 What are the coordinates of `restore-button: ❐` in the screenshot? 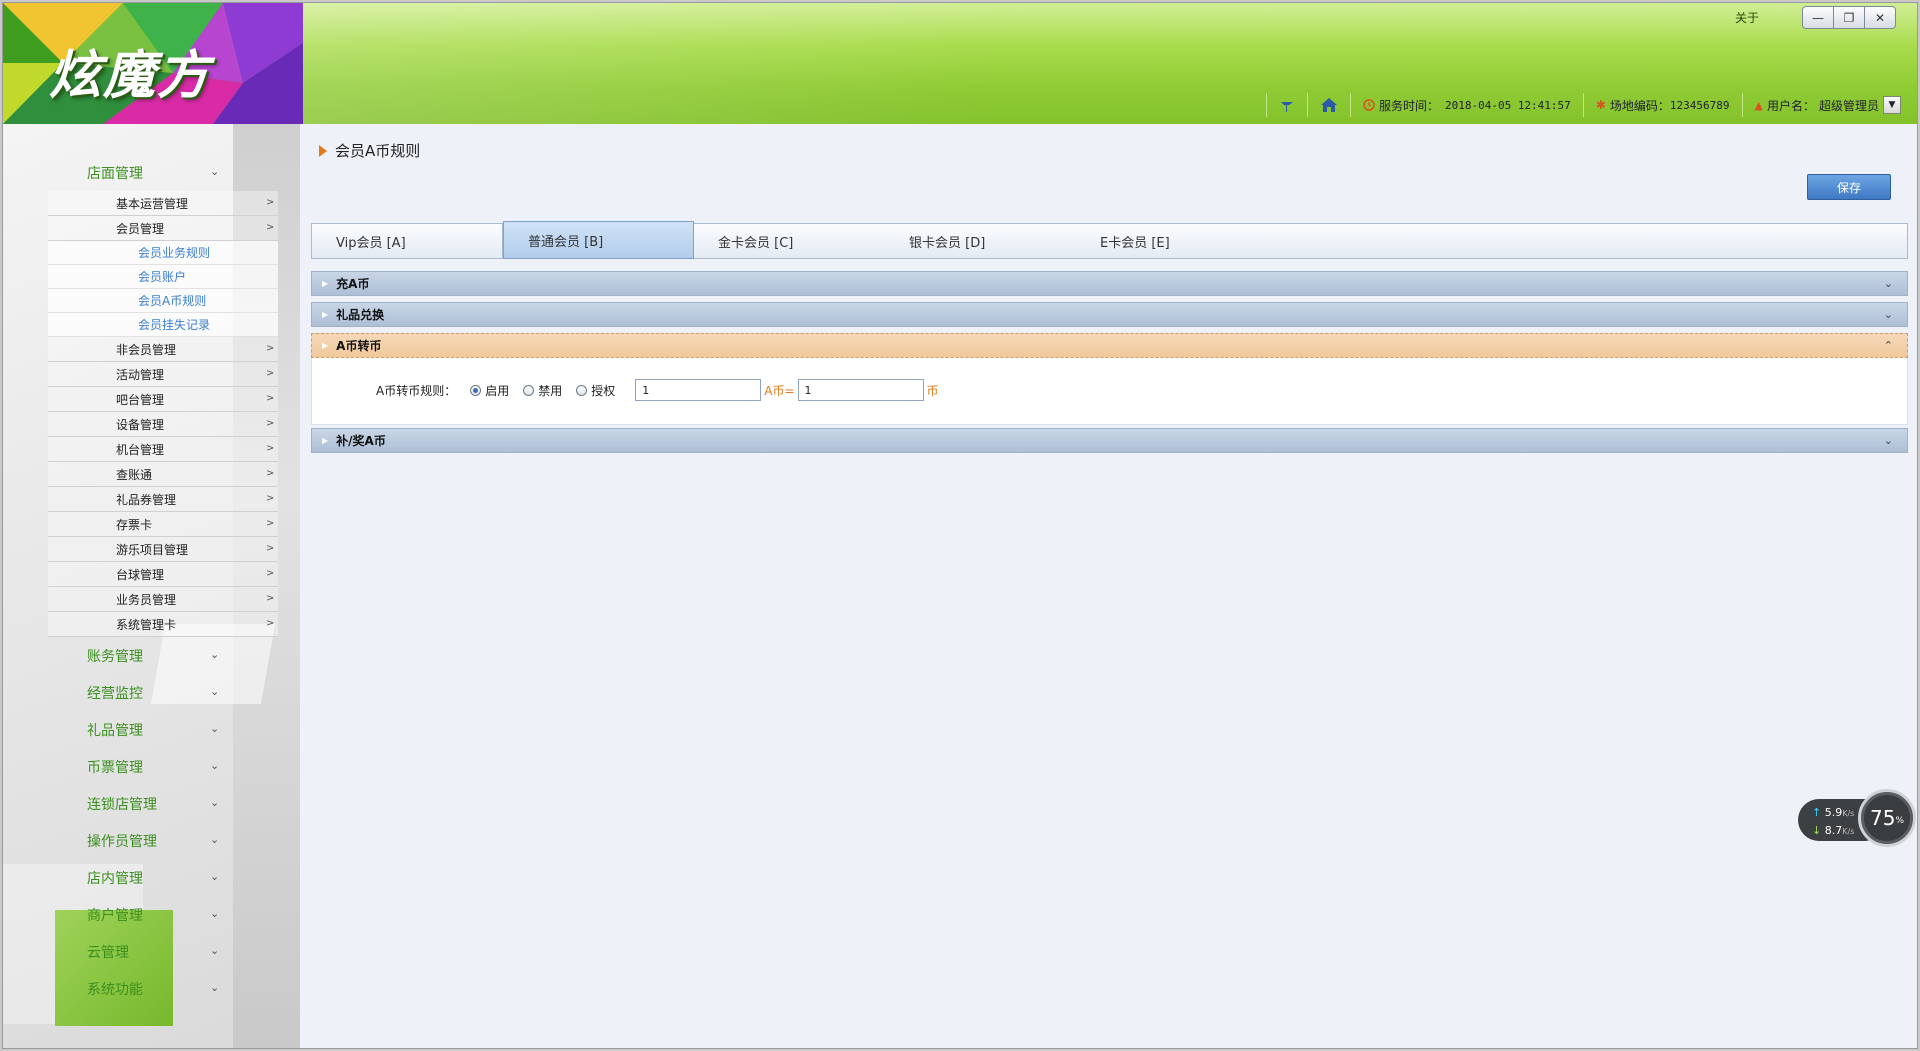 It's located at (1849, 17).